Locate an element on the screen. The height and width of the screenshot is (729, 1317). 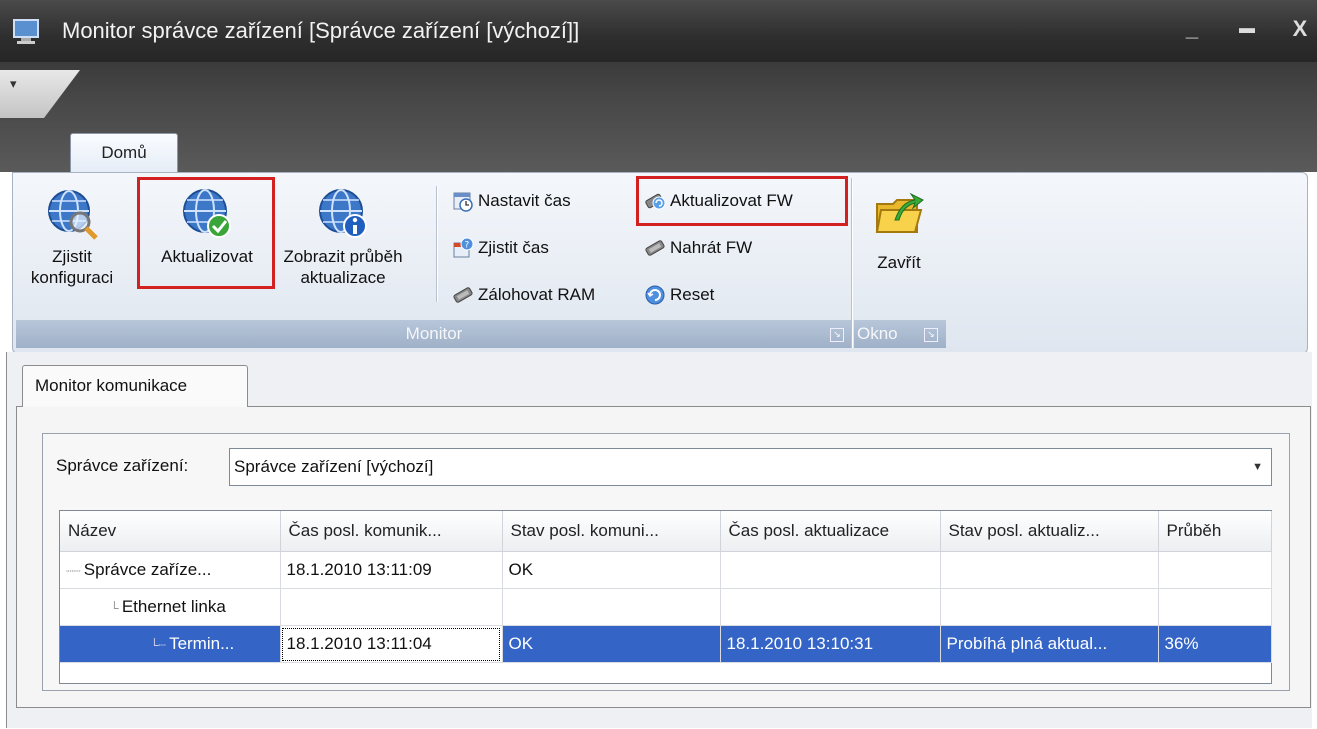
tab-home: Domů is located at coordinates (124, 153).